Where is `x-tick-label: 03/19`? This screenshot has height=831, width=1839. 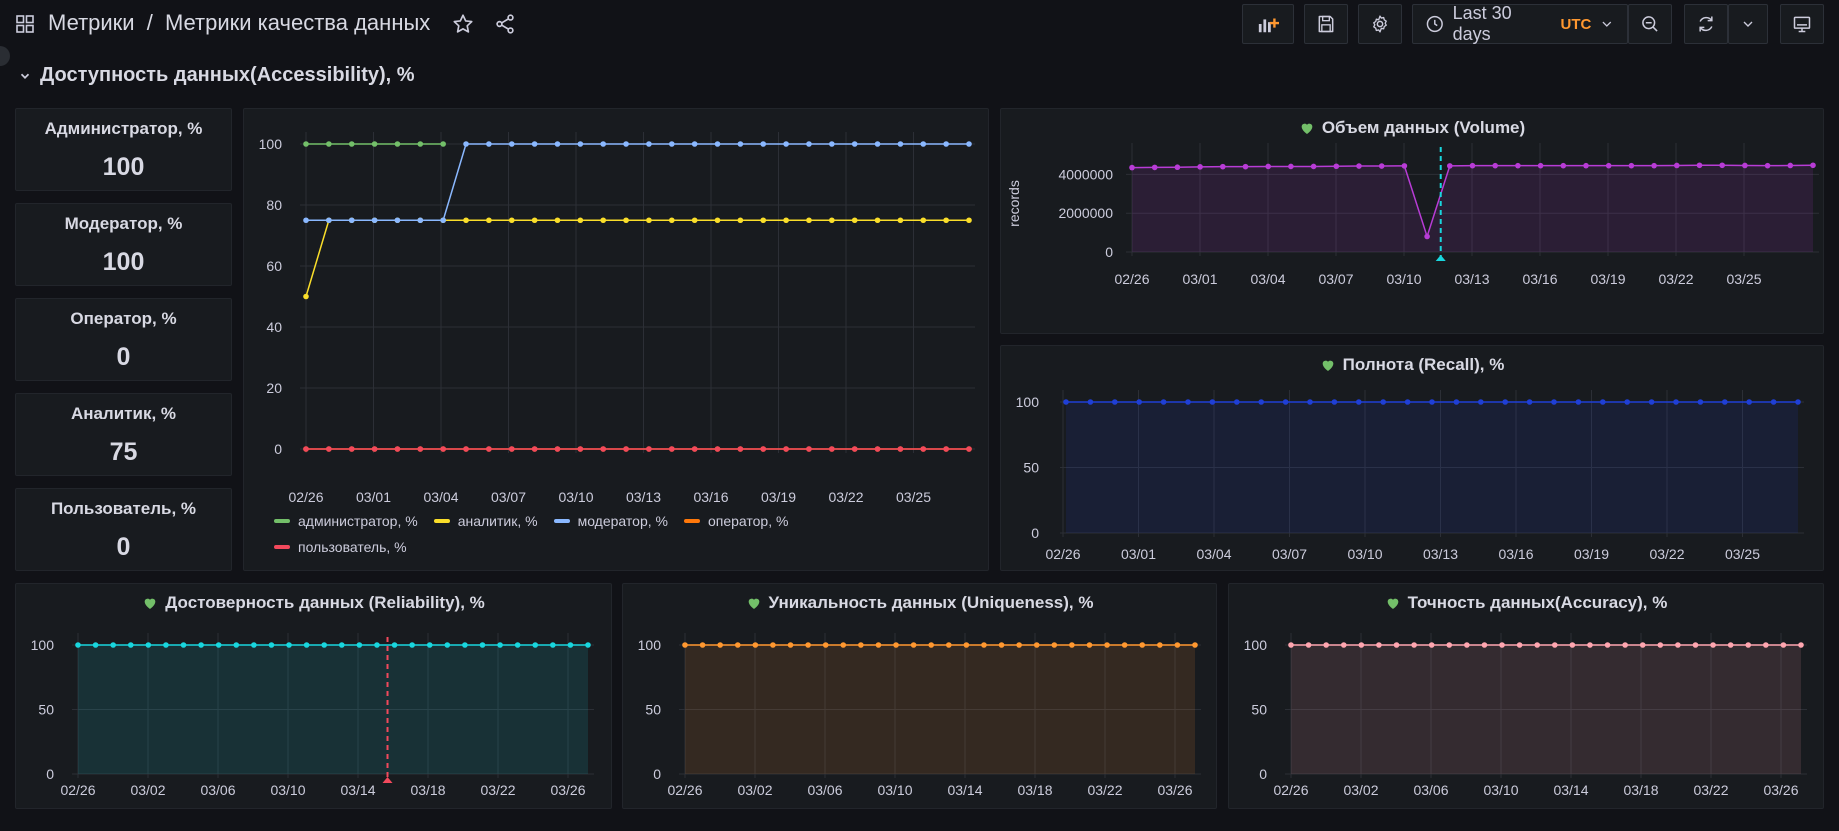 x-tick-label: 03/19 is located at coordinates (1607, 279).